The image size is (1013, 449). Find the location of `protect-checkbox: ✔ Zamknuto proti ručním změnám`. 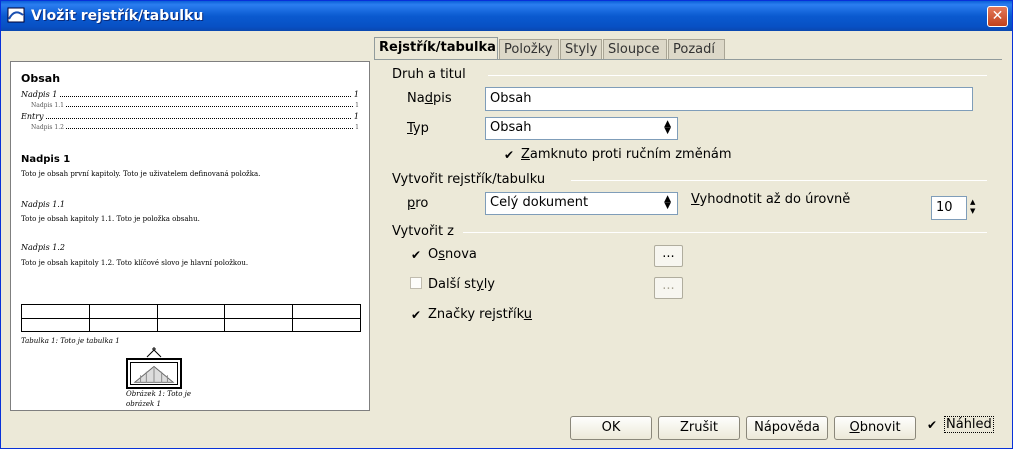

protect-checkbox: ✔ Zamknuto proti ručním změnám is located at coordinates (617, 154).